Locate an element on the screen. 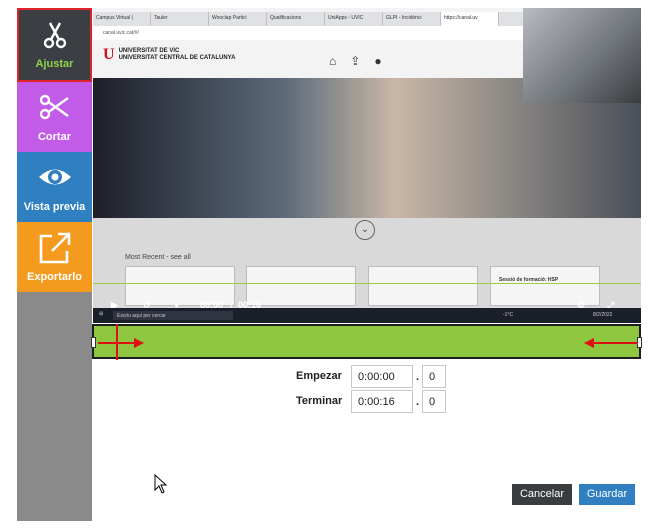  browser-tab: Tauler is located at coordinates (180, 19).